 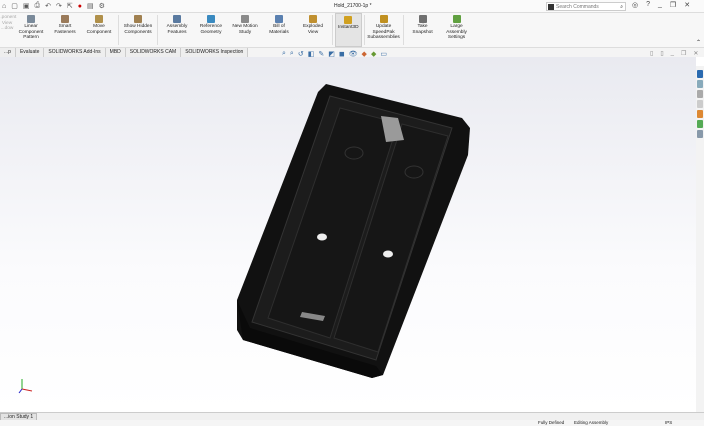 What do you see at coordinates (284, 54) in the screenshot?
I see `zoom-to-fit-icon: ⌕` at bounding box center [284, 54].